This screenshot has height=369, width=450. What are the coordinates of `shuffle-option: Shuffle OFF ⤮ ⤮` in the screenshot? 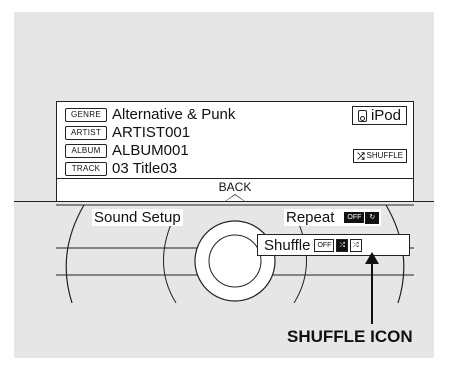 It's located at (333, 245).